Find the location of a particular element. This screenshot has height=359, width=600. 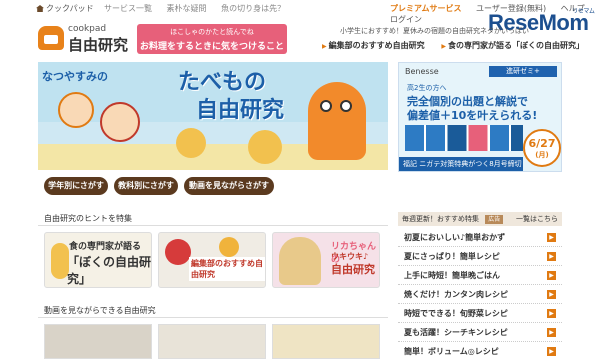

top-link-fish: 魚の切り身は先？ is located at coordinates (253, 8).